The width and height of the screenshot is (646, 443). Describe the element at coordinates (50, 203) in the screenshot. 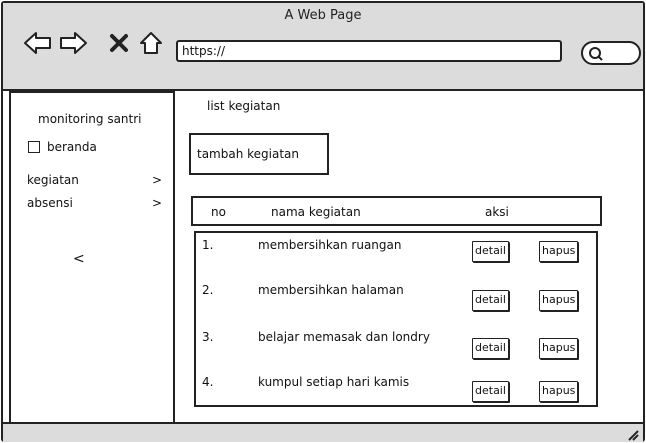

I see `sidebar-item-label: absensi` at that location.